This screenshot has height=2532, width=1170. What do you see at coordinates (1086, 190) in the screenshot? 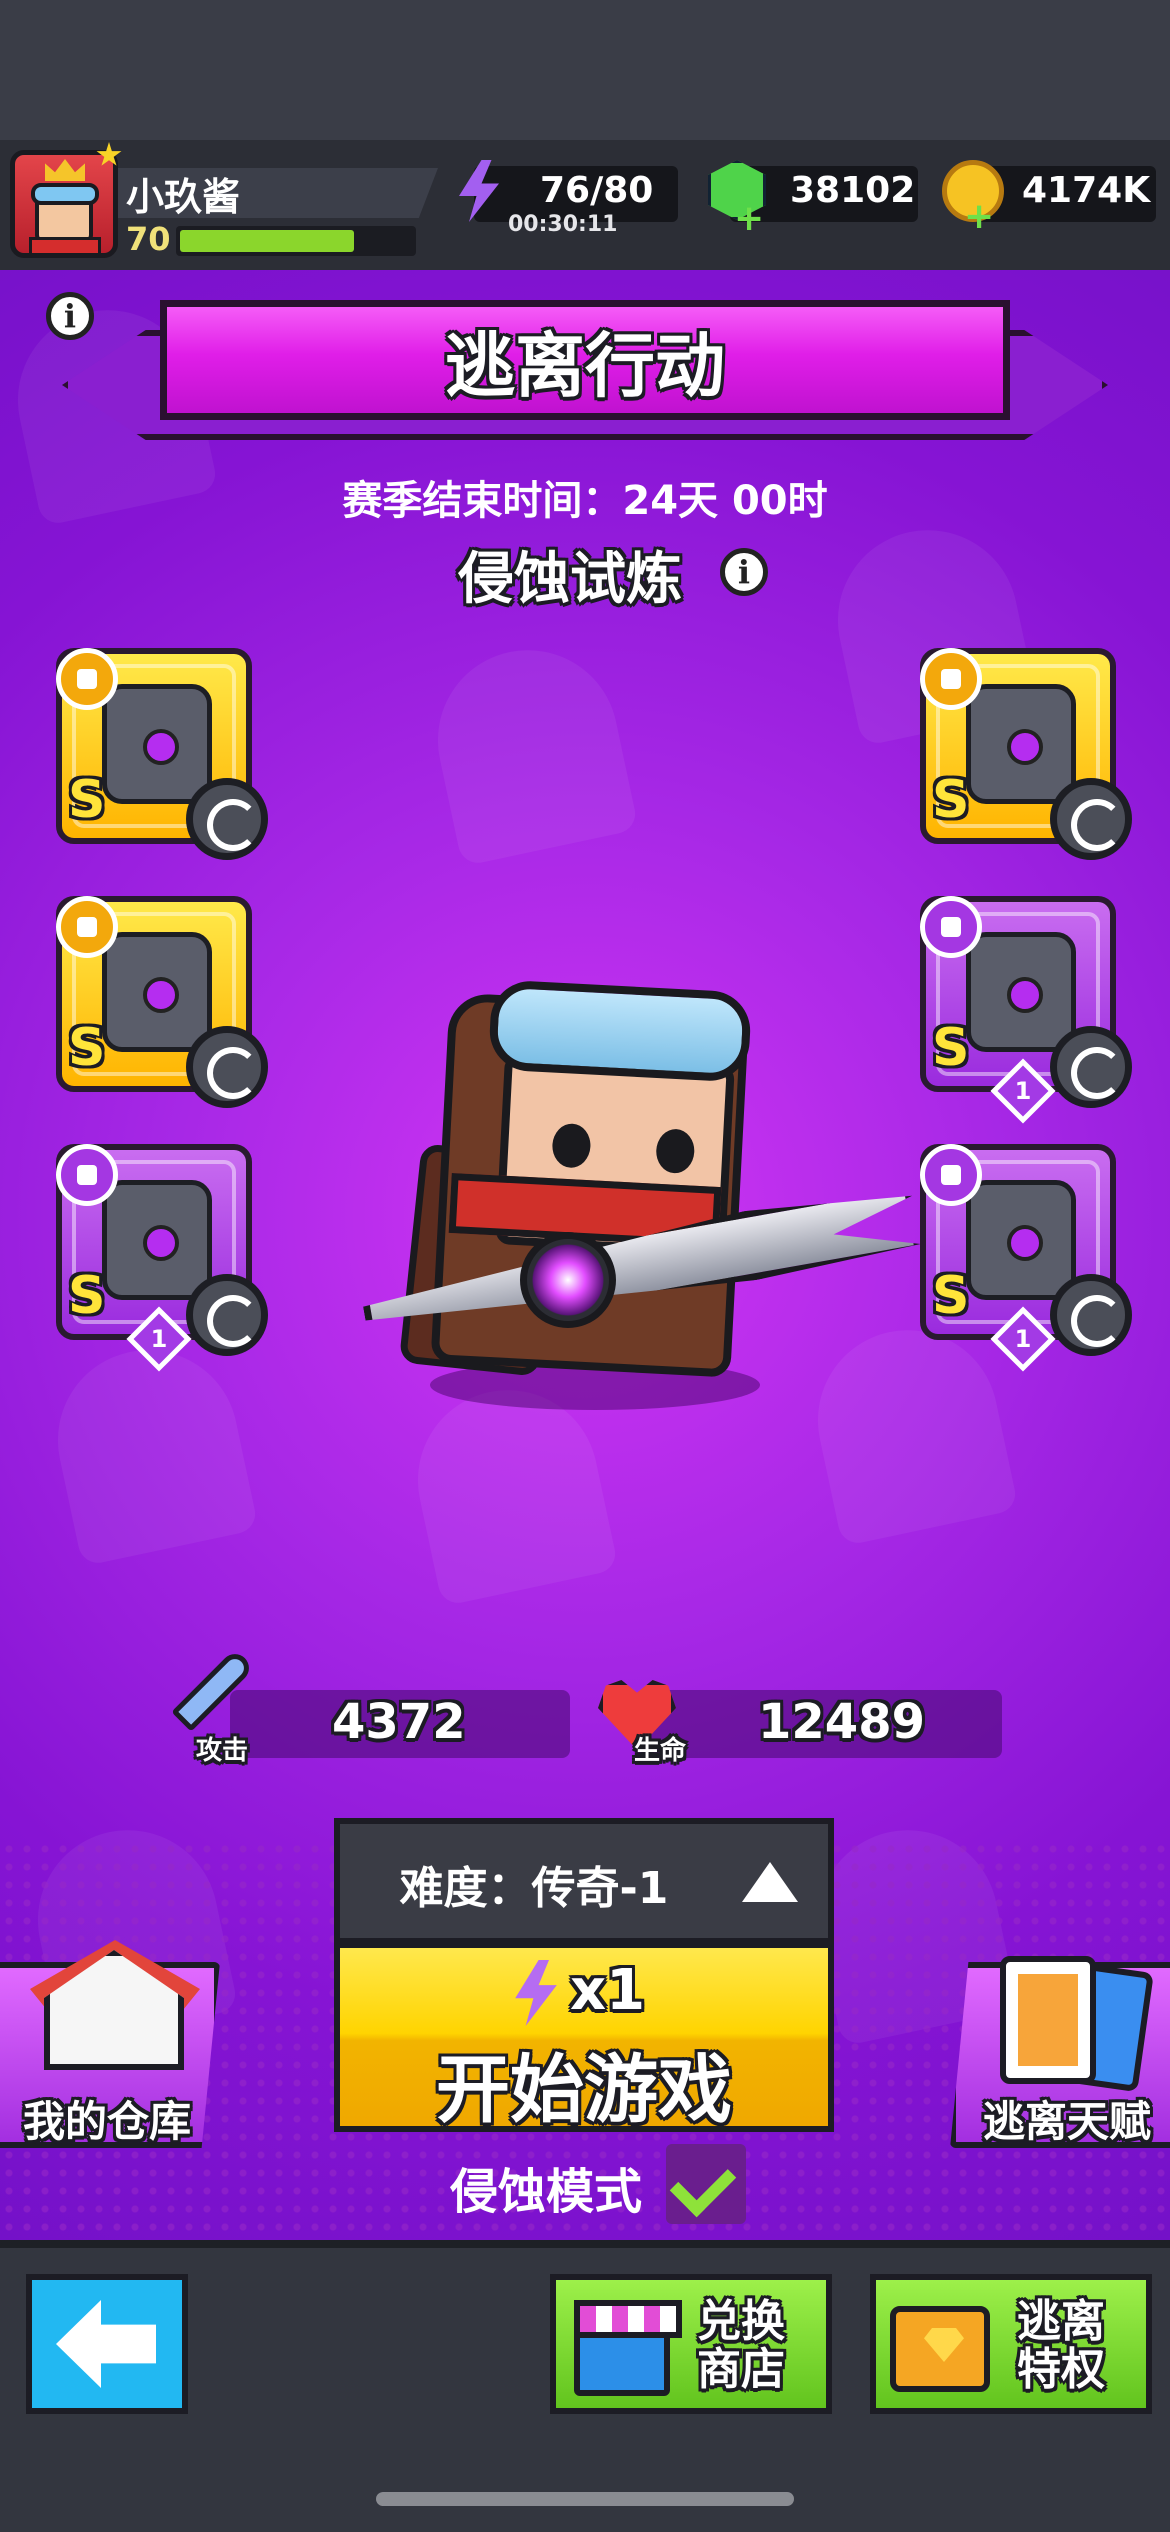
I see `coin-value: 4174K` at bounding box center [1086, 190].